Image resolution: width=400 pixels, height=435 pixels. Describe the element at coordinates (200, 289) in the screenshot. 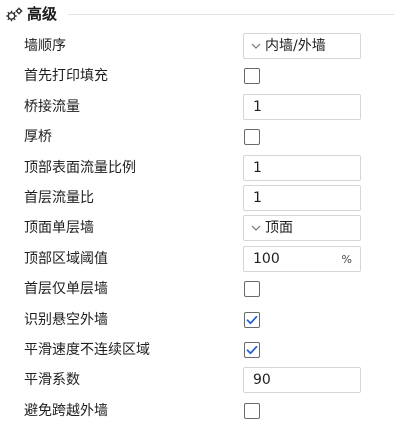

I see `setting-row: 首层仅单层墙` at that location.